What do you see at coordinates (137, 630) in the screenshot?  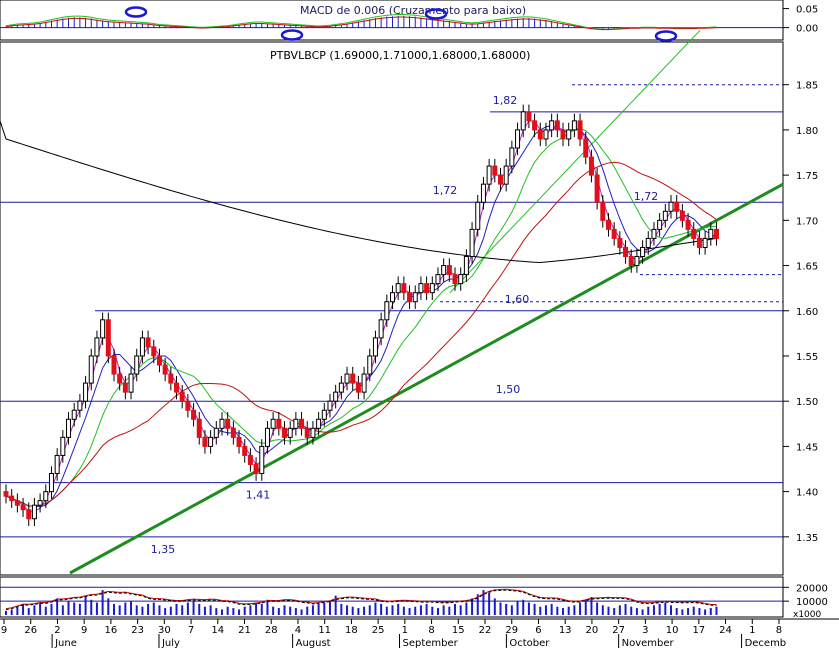 I see `x-day-label: 23` at bounding box center [137, 630].